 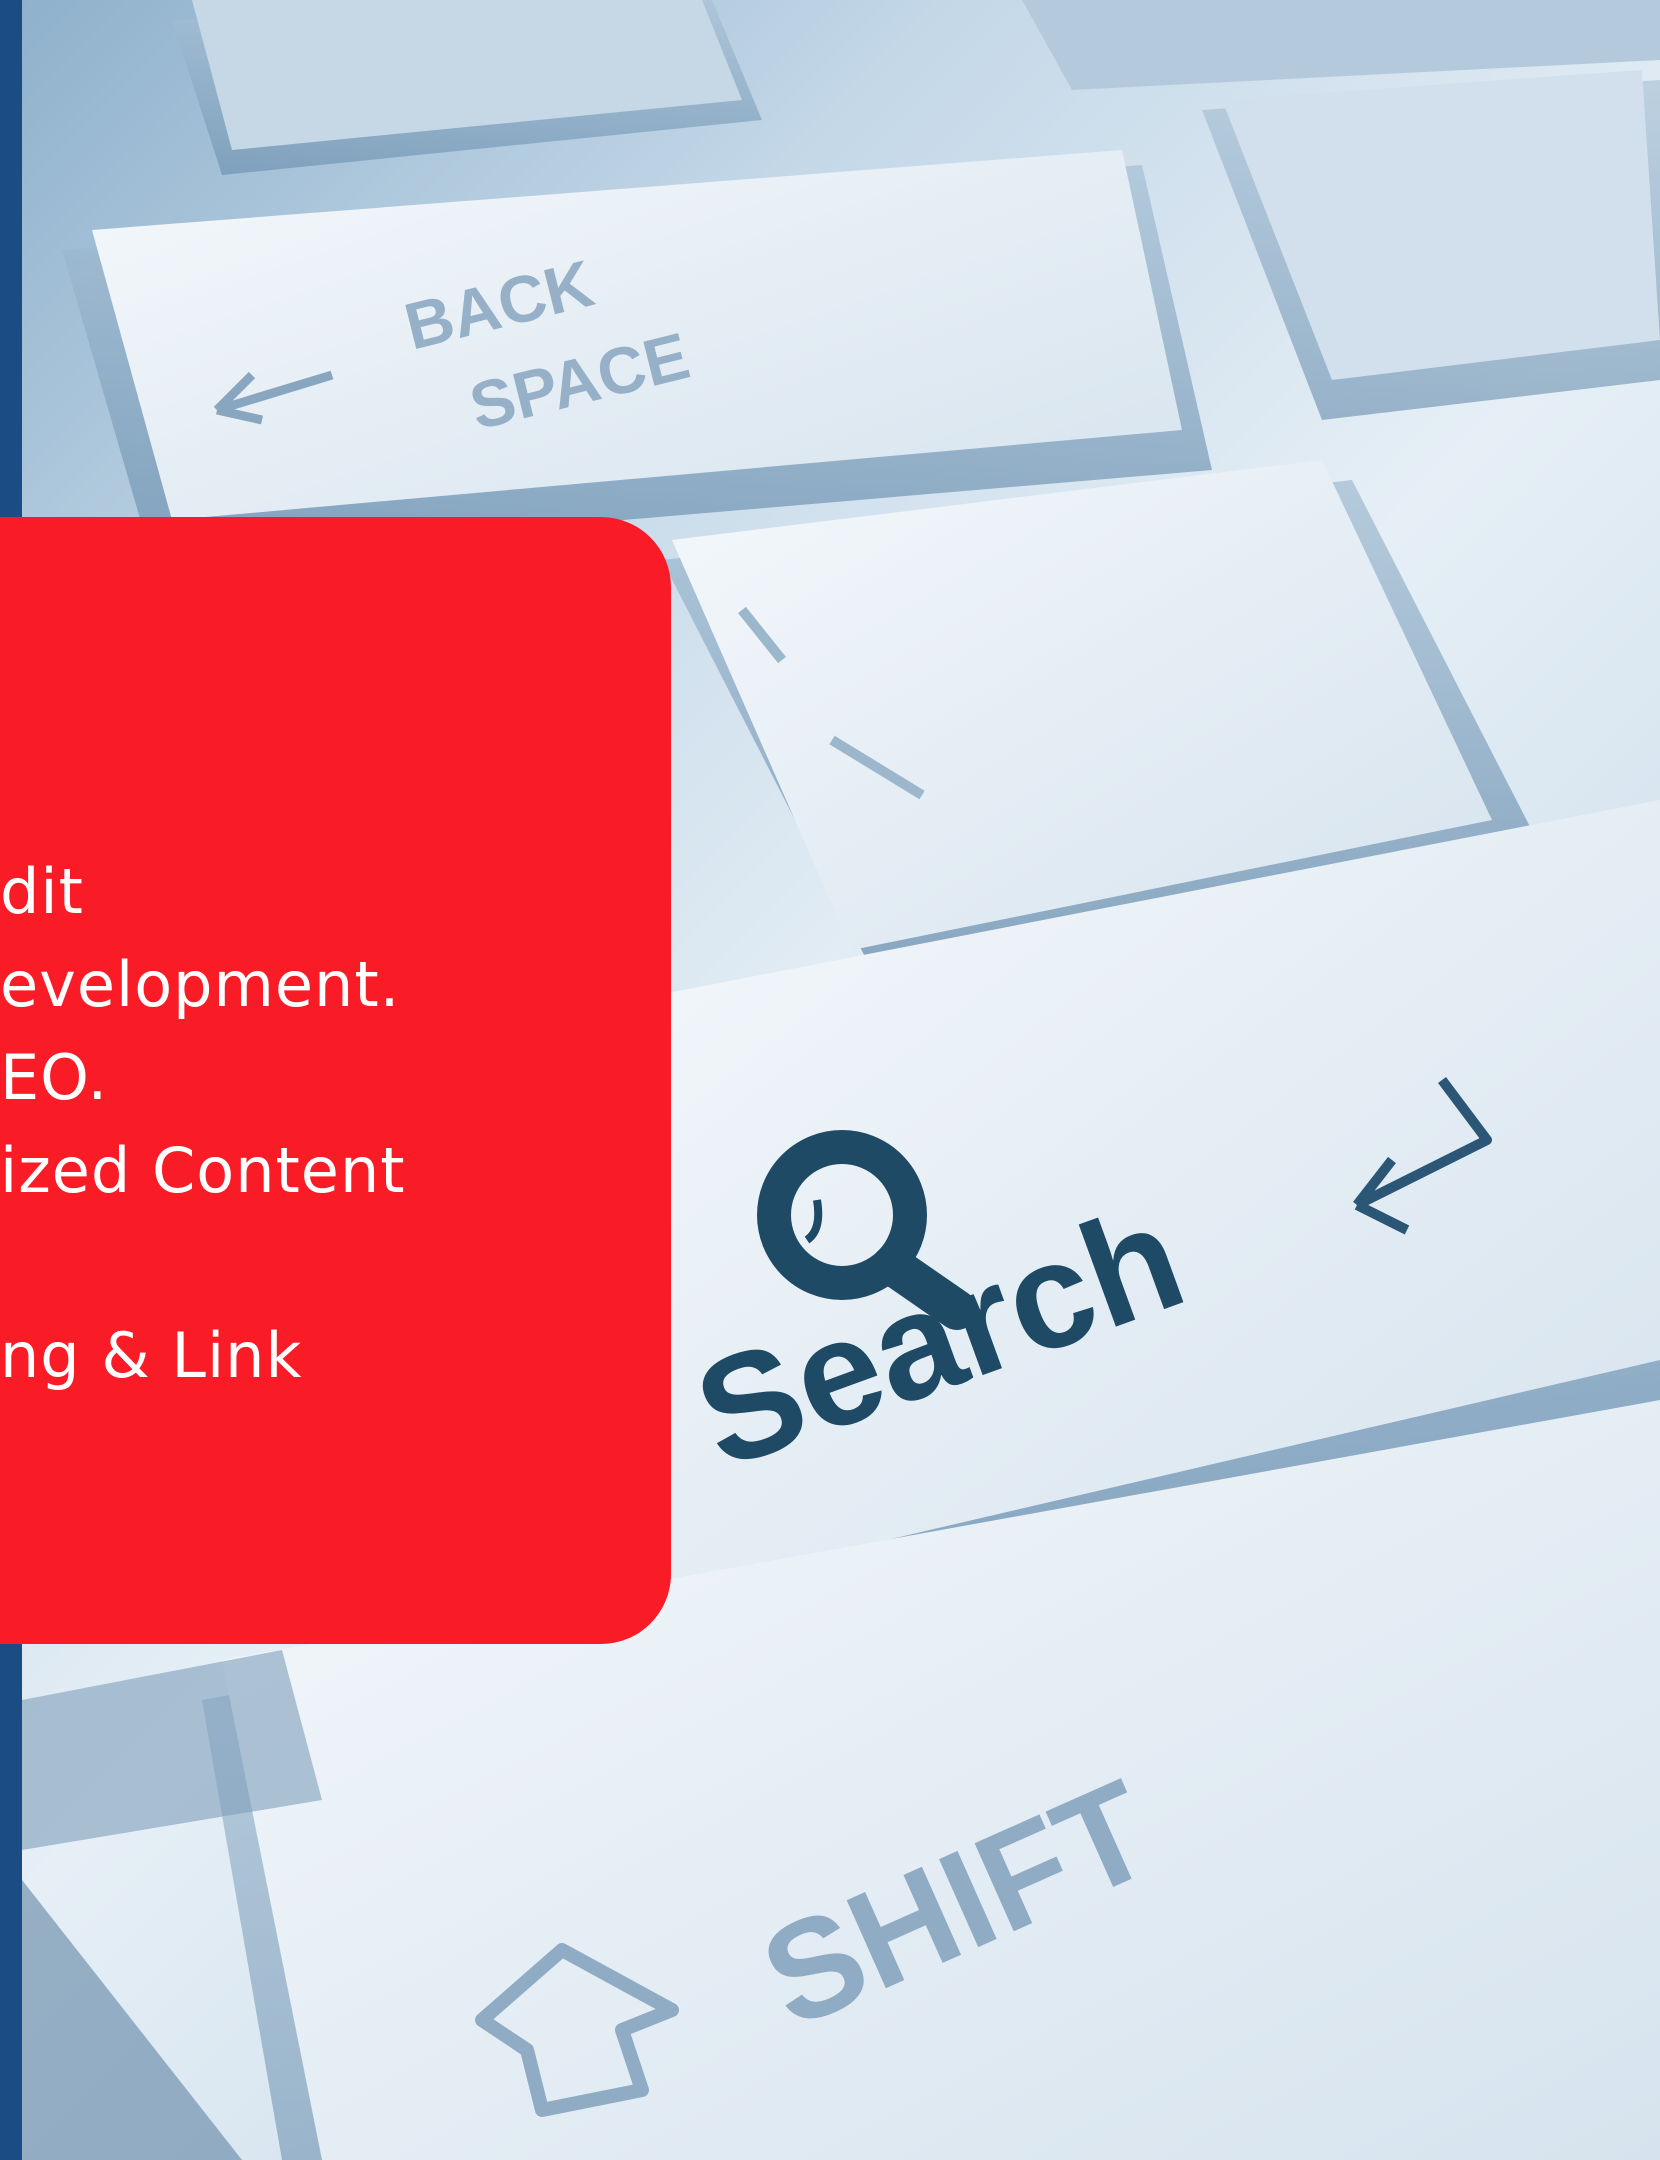 I want to click on service-line-4: ized Content, so click(x=203, y=1170).